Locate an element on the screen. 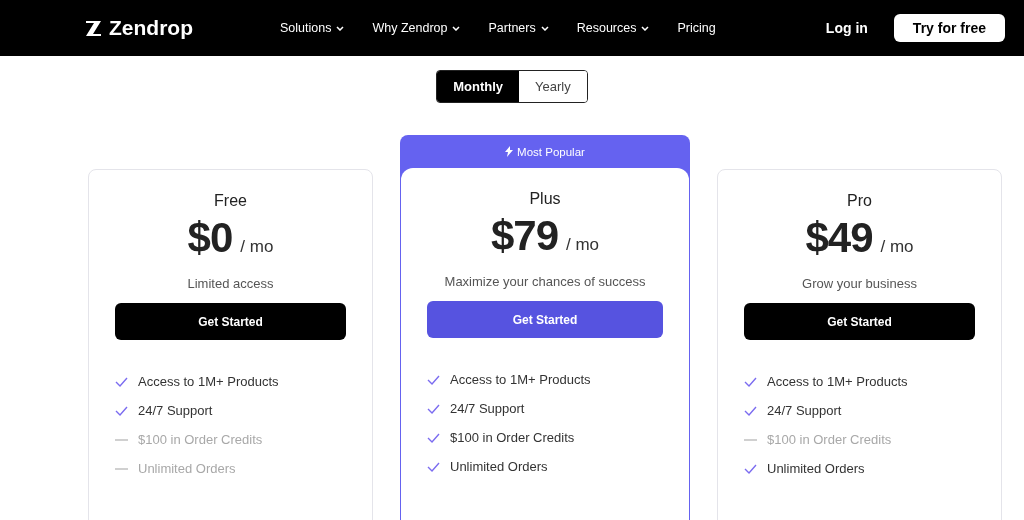 The image size is (1024, 520). plan-tagline: Limited access is located at coordinates (230, 283).